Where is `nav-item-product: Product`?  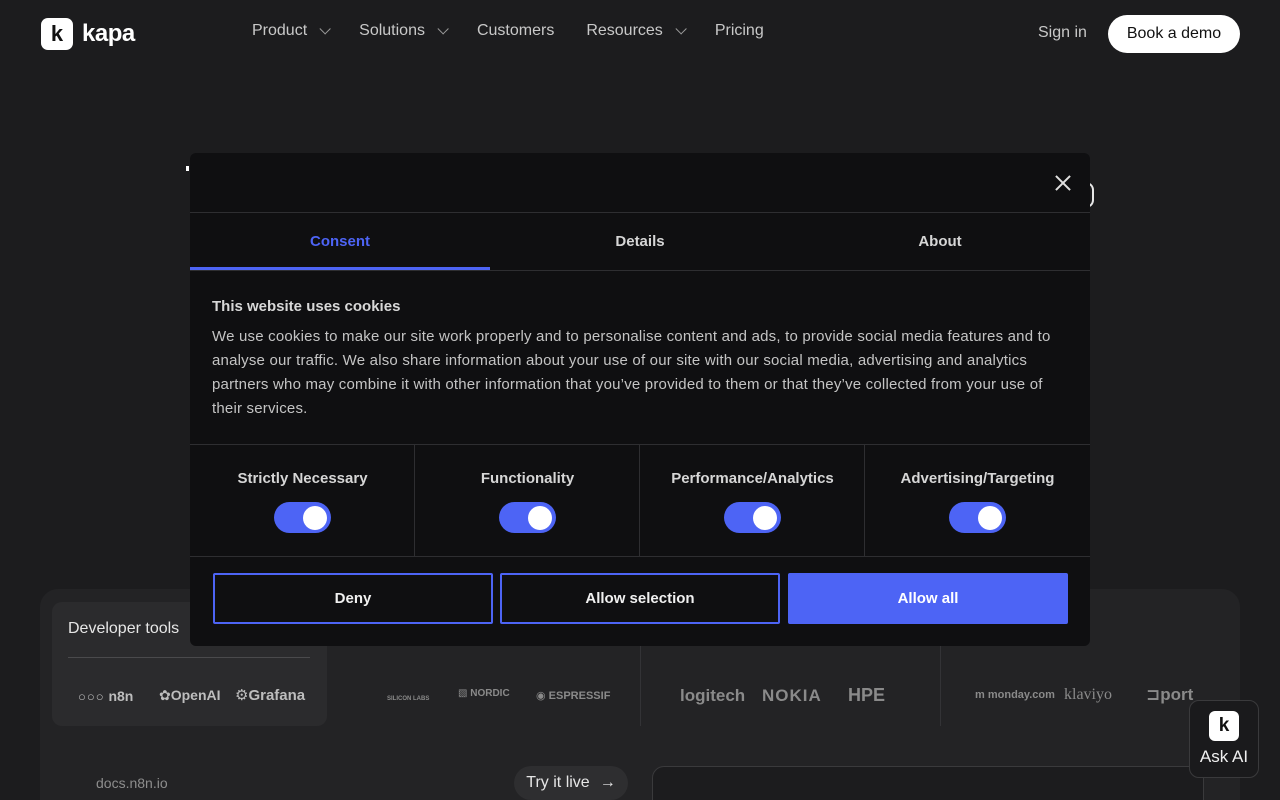 nav-item-product: Product is located at coordinates (291, 31).